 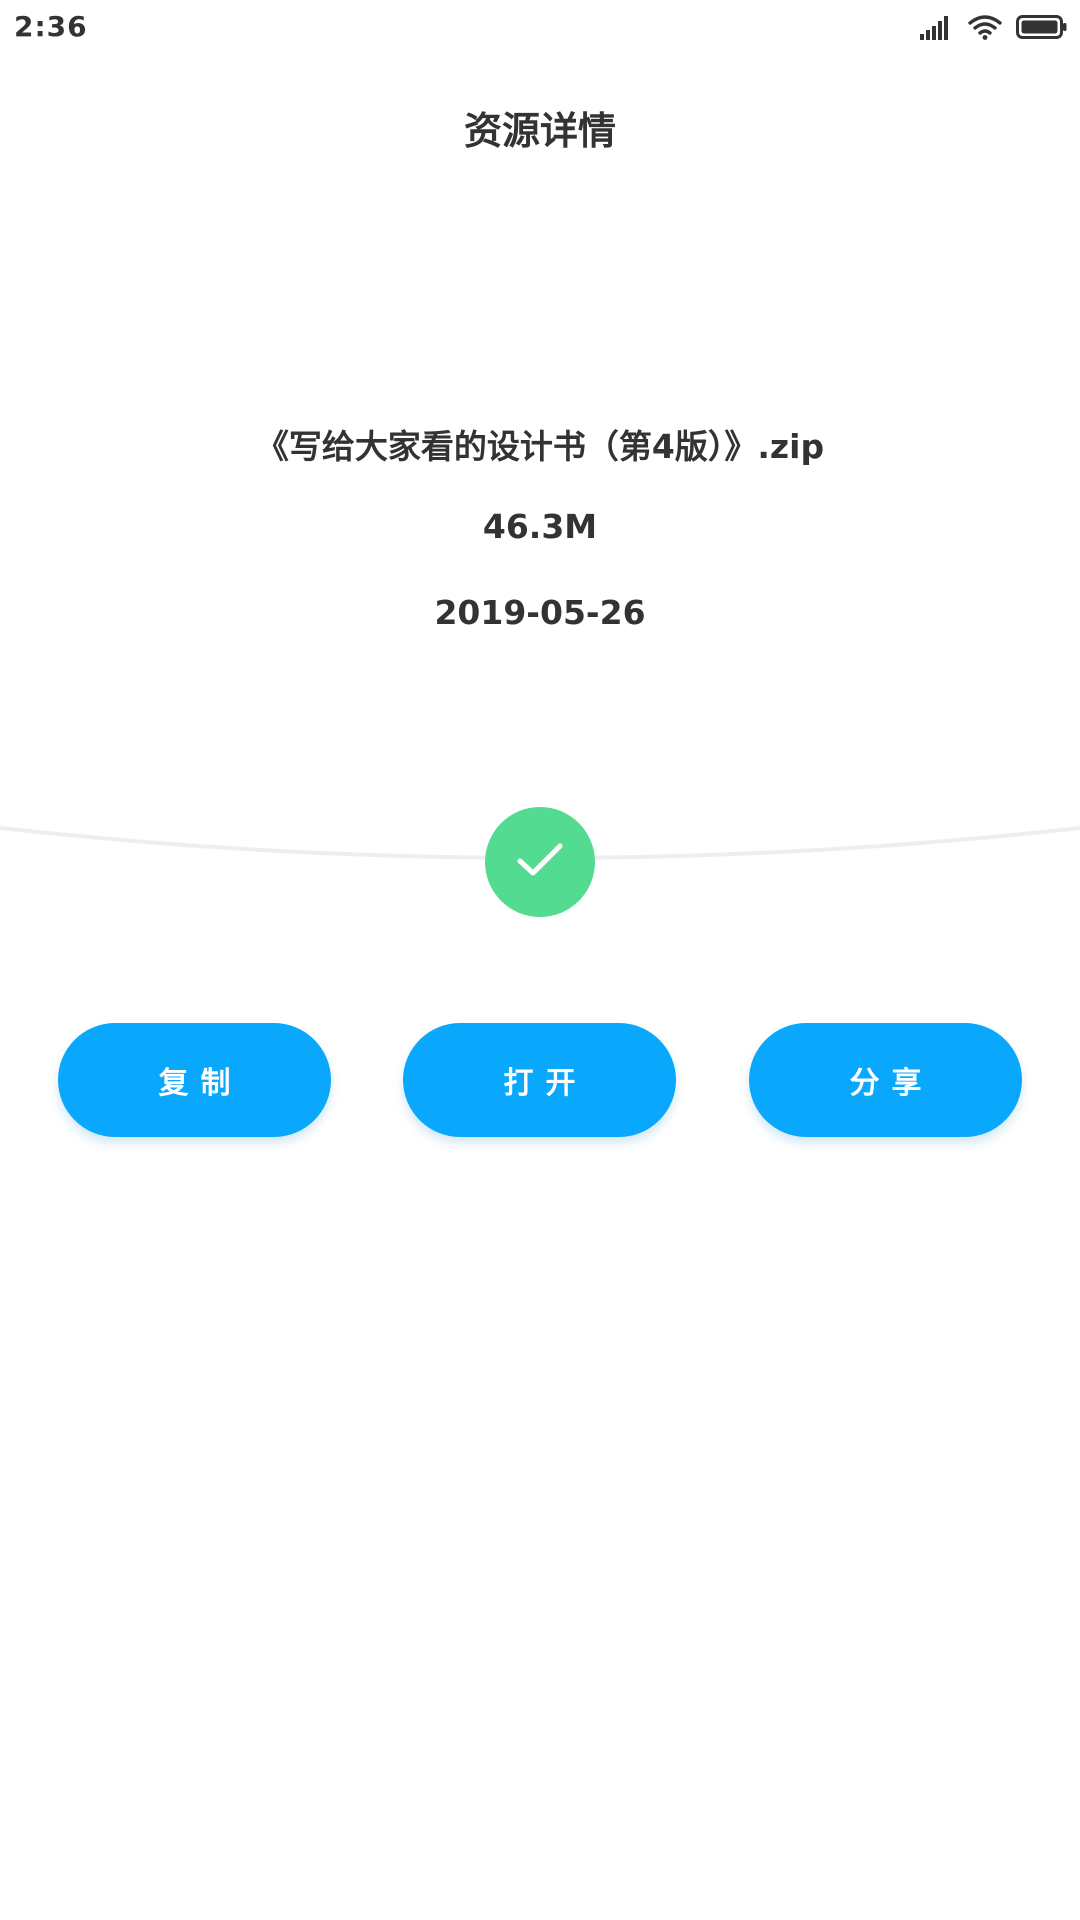 I want to click on status-icons, so click(x=994, y=29).